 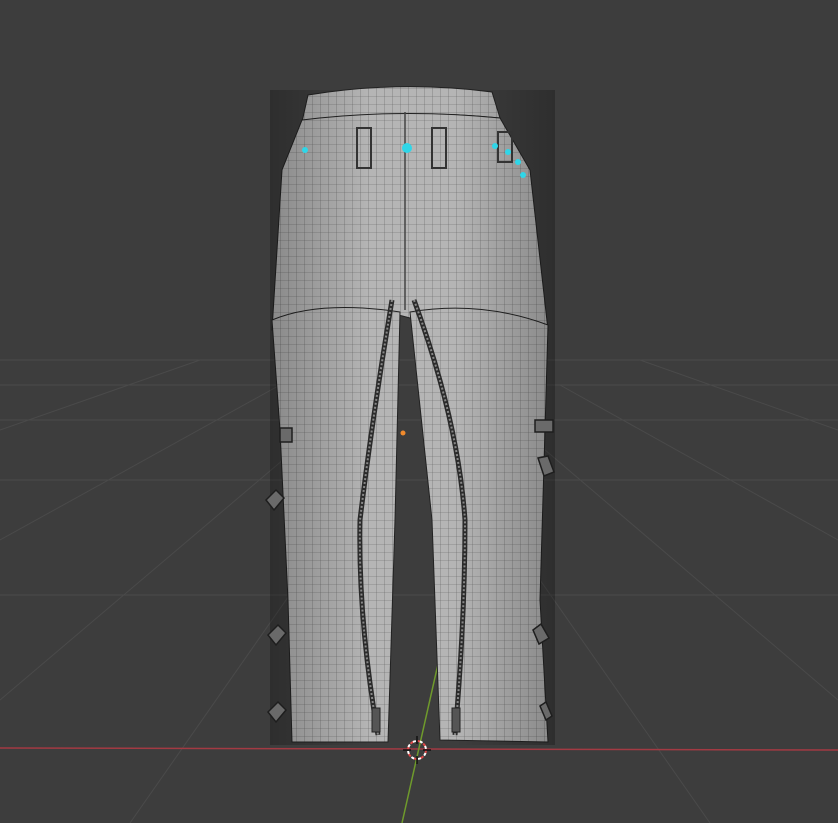 What do you see at coordinates (417, 750) in the screenshot?
I see `3d-cursor-icon` at bounding box center [417, 750].